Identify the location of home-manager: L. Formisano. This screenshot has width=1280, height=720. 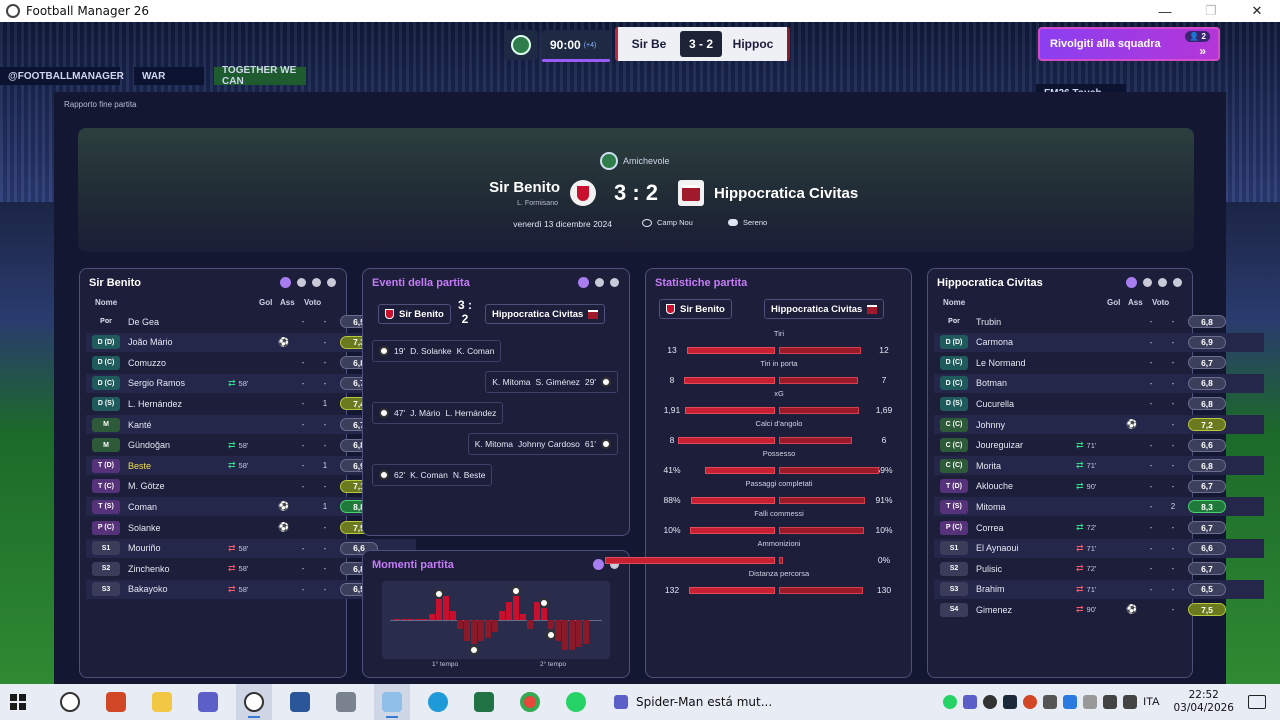
(509, 203).